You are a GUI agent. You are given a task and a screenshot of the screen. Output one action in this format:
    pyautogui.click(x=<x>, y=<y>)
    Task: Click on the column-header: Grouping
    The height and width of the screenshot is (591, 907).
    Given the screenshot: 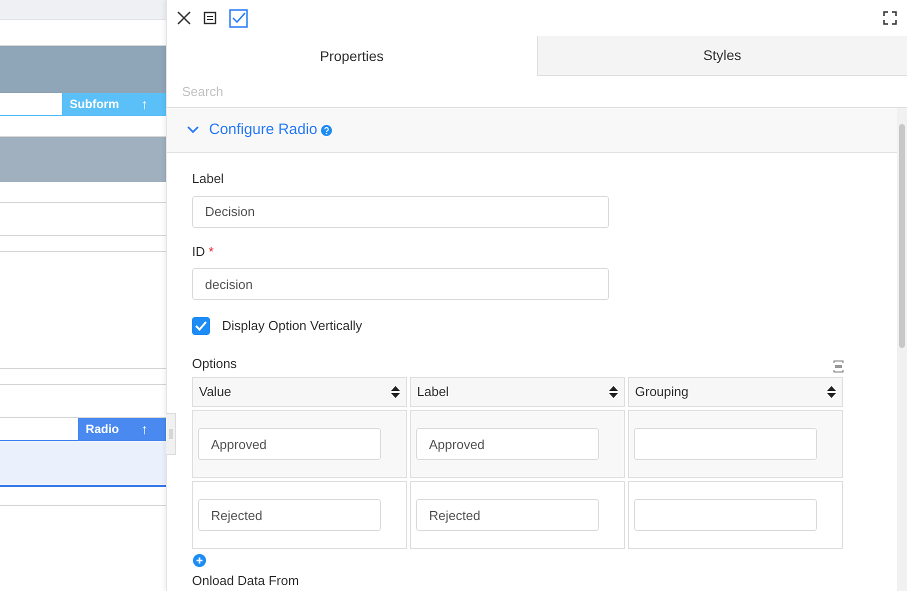 What is the action you would take?
    pyautogui.click(x=735, y=392)
    